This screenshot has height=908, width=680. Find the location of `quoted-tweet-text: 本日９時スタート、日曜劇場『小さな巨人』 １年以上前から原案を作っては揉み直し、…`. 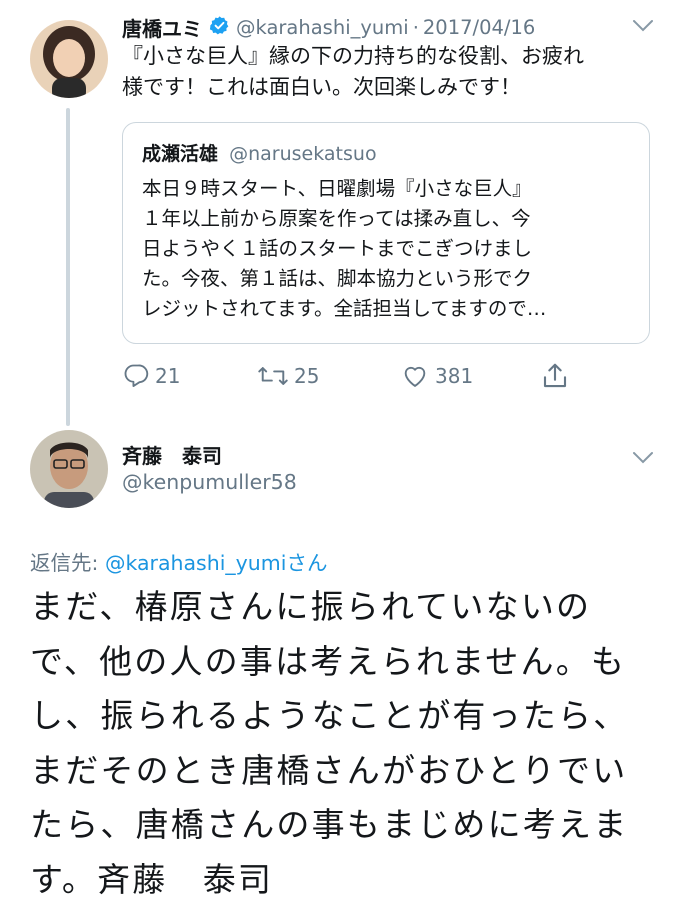

quoted-tweet-text: 本日９時スタート、日曜劇場『小さな巨人』 １年以上前から原案を作っては揉み直し、… is located at coordinates (344, 249).